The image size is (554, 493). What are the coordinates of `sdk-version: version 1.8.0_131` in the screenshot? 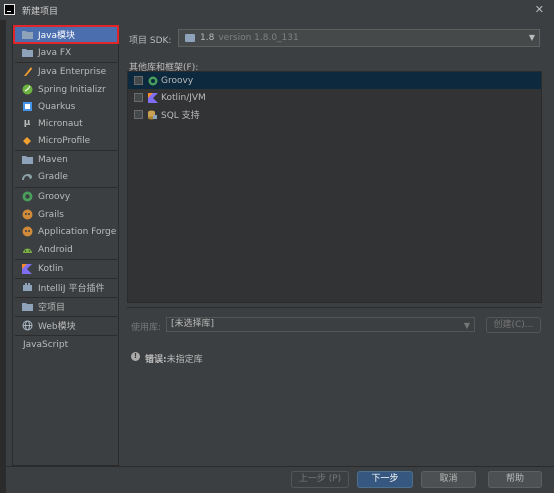 It's located at (258, 38).